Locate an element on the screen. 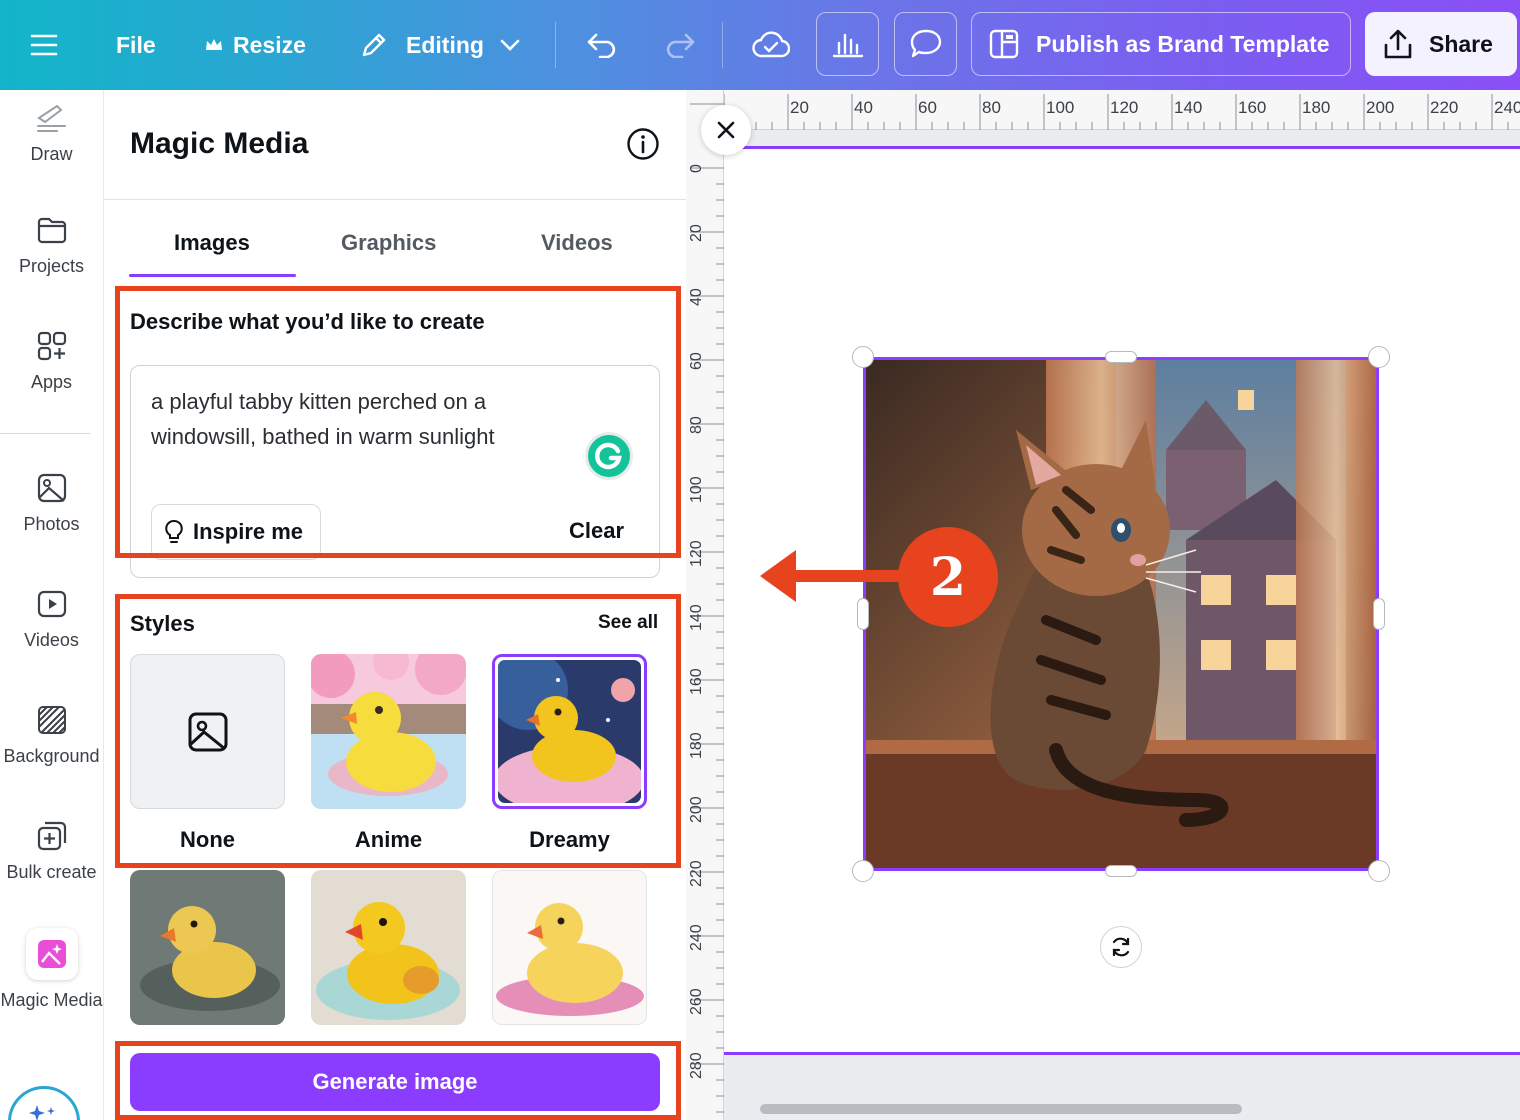 The width and height of the screenshot is (1520, 1120). inspire-me-button: Inspire me is located at coordinates (236, 532).